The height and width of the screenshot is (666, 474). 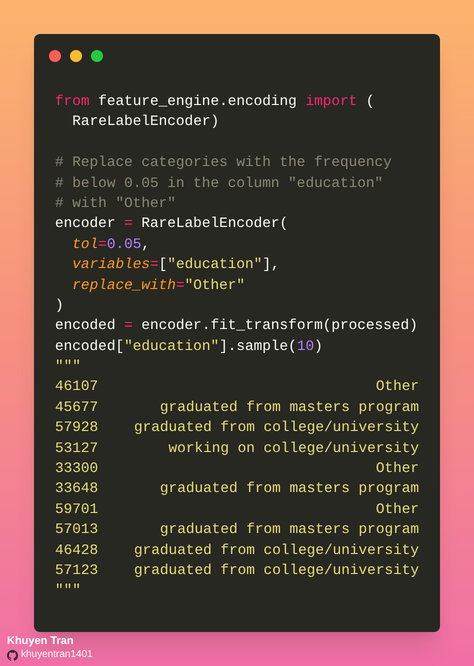 What do you see at coordinates (159, 286) in the screenshot?
I see `code-line: replace_with="Other"` at bounding box center [159, 286].